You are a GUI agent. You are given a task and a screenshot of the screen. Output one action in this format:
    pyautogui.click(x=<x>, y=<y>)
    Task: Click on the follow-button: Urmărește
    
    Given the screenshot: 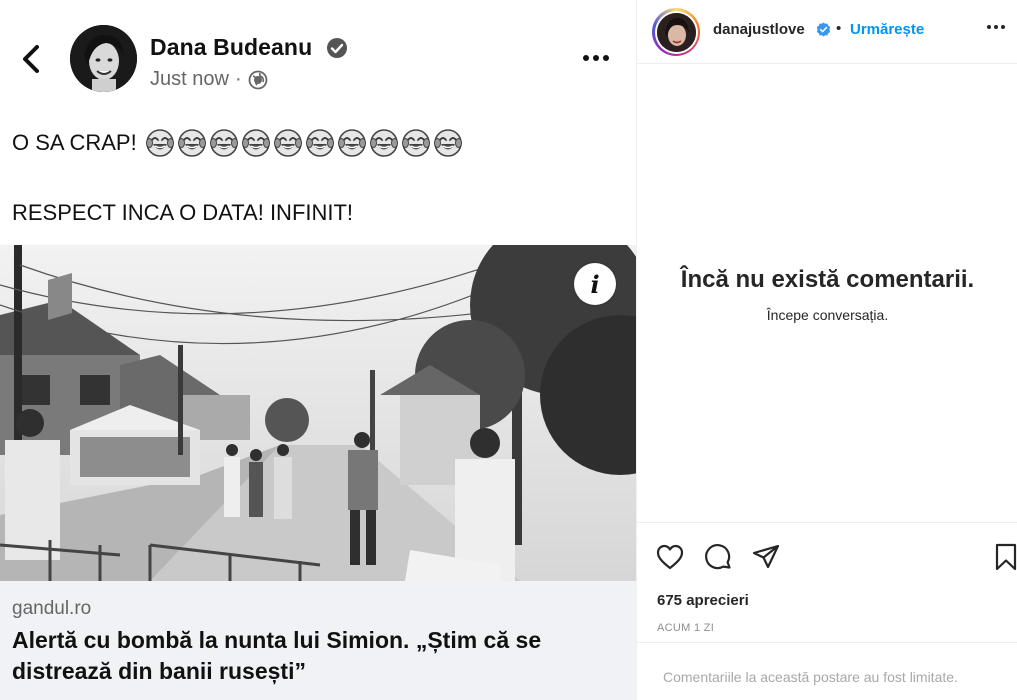 What is the action you would take?
    pyautogui.click(x=887, y=29)
    